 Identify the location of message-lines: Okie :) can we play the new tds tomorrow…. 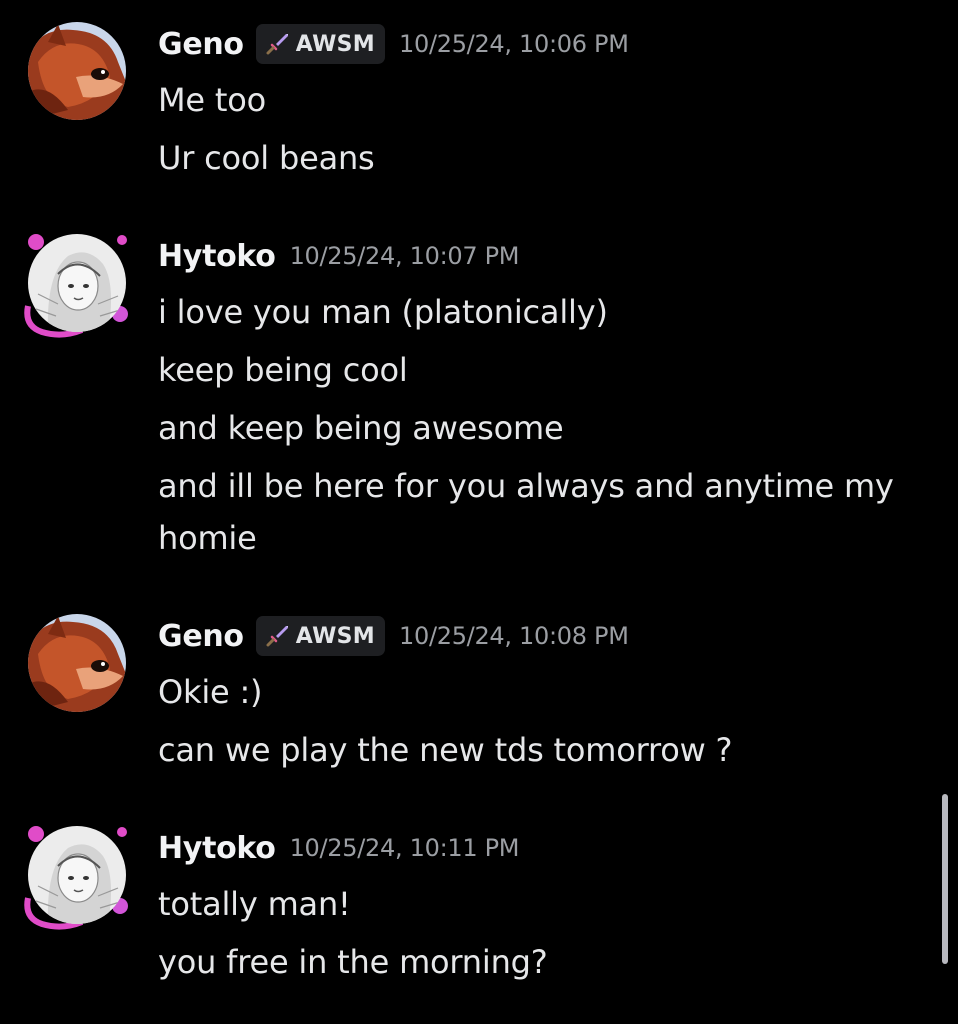
(538, 724).